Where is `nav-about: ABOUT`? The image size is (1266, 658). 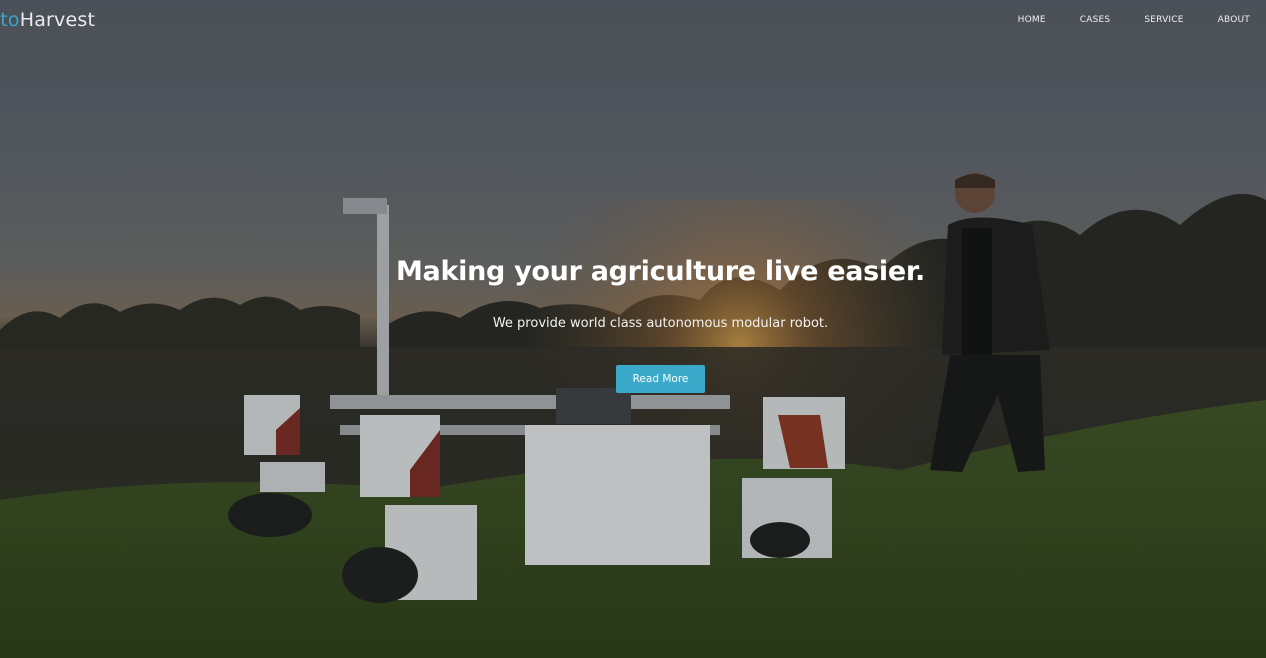 nav-about: ABOUT is located at coordinates (1234, 20).